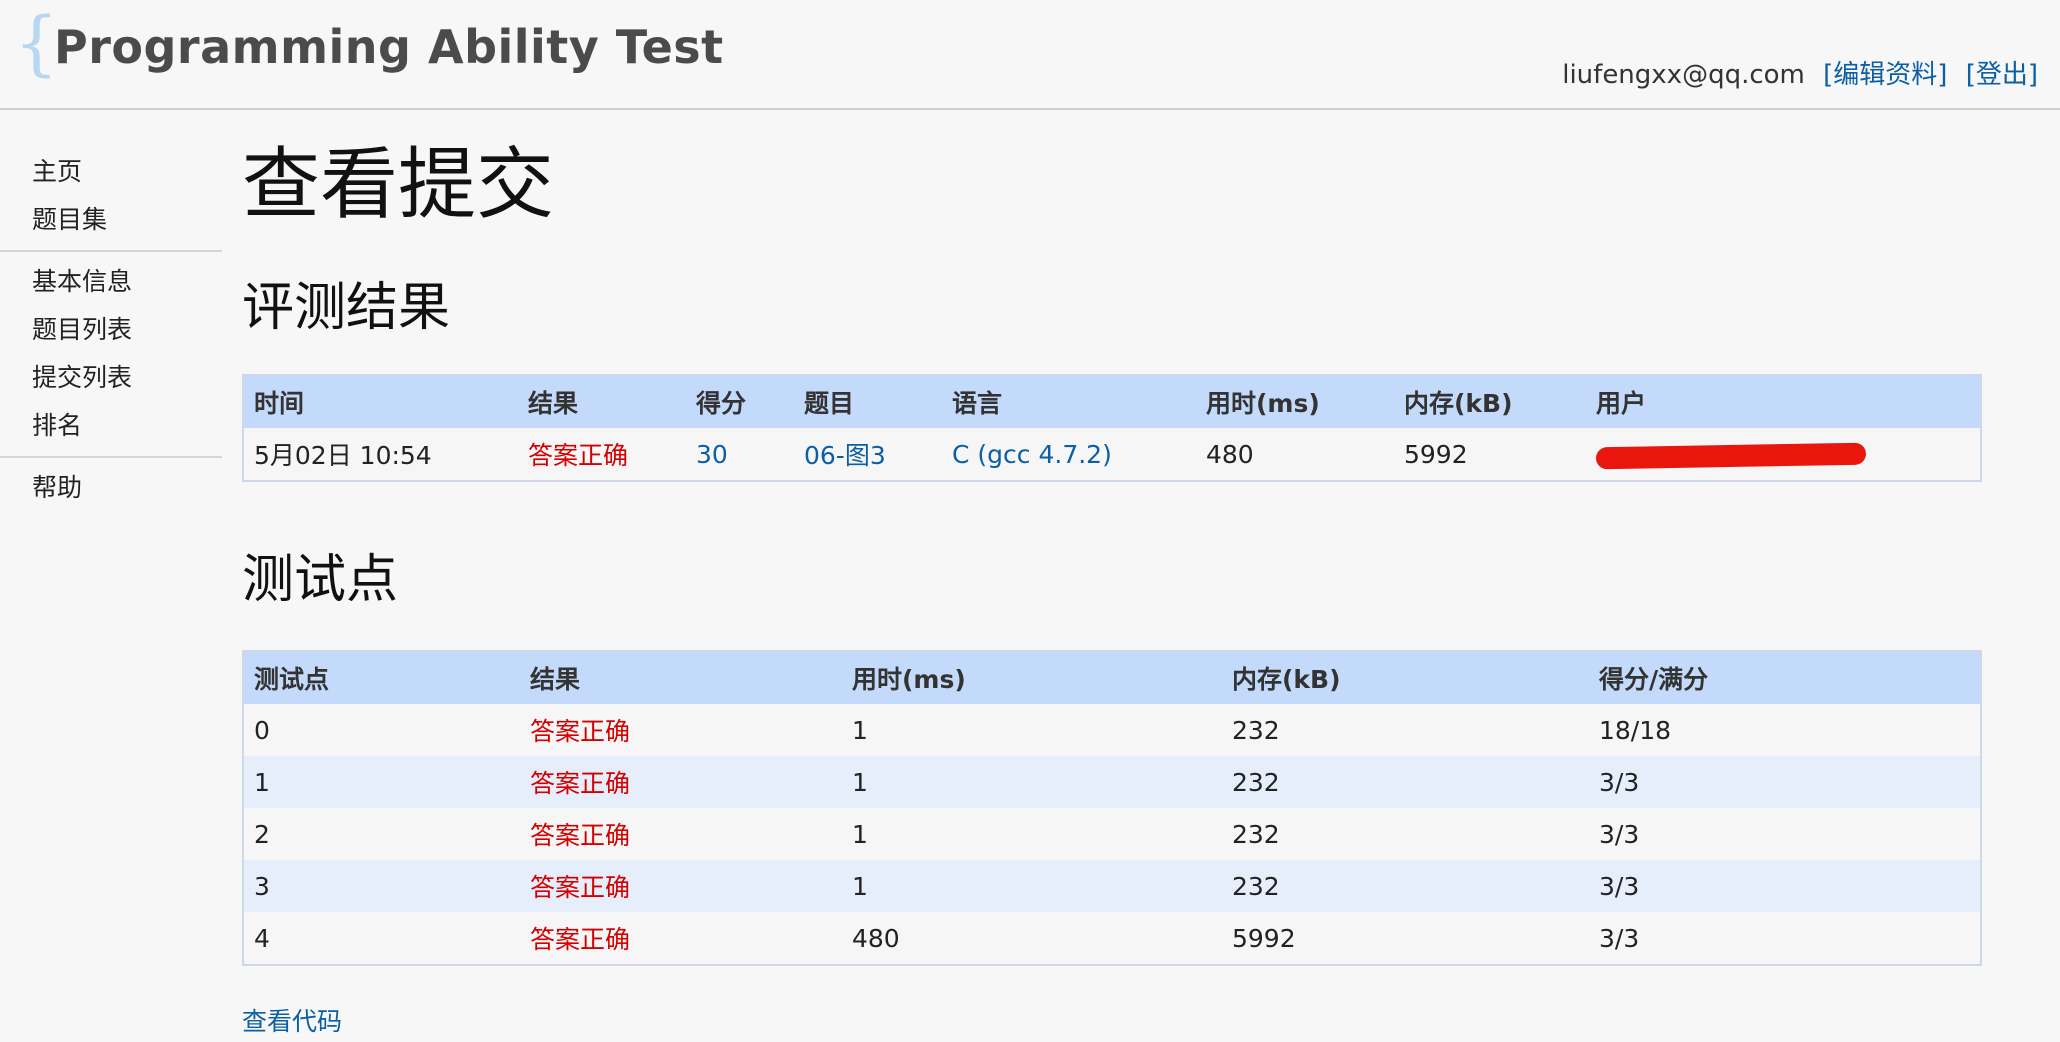  Describe the element at coordinates (1112, 938) in the screenshot. I see `table-row: 4 答案正确 480 5992 3/3` at that location.